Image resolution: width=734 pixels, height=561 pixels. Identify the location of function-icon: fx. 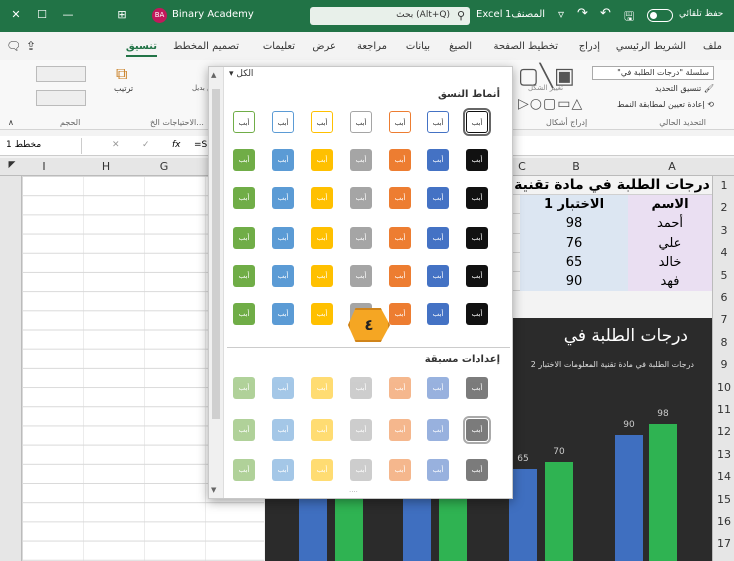
(176, 145).